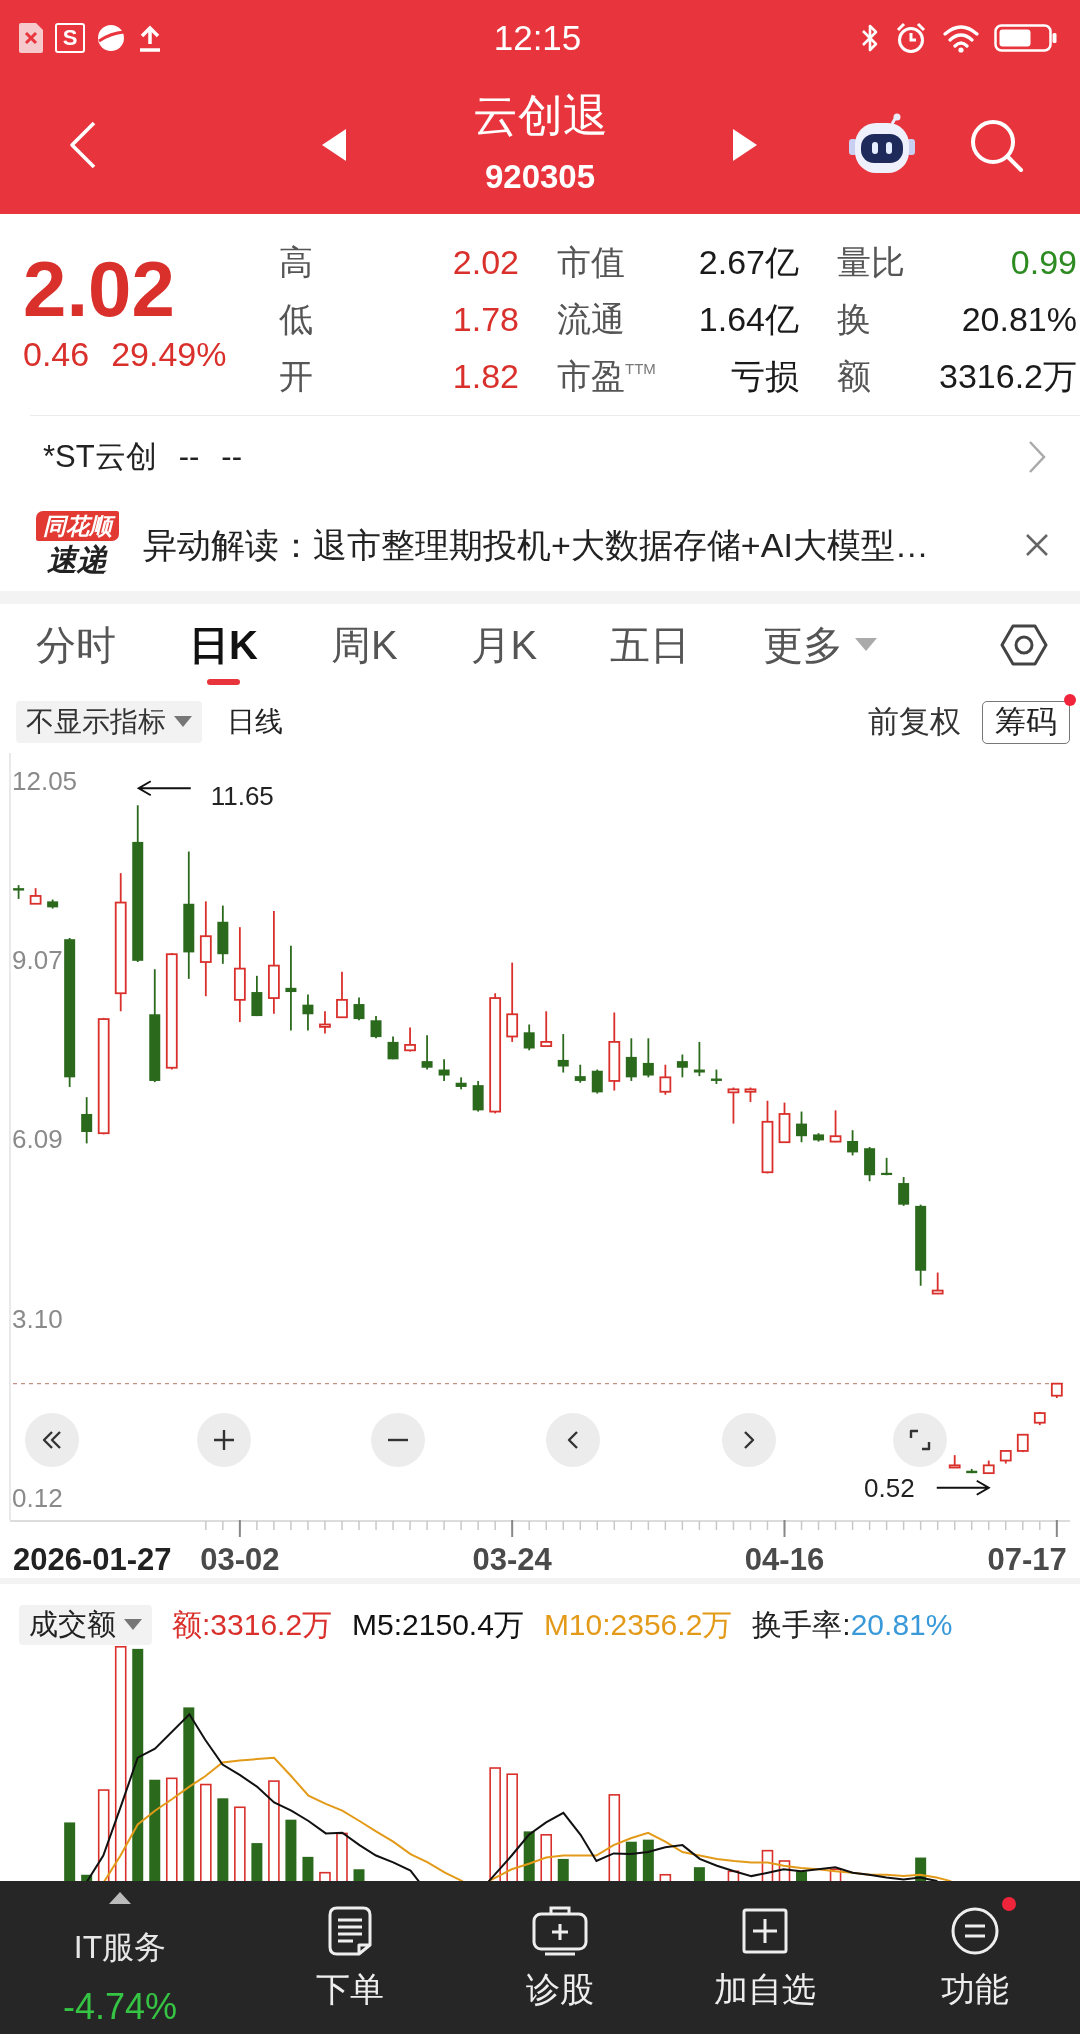 The width and height of the screenshot is (1080, 2034). Describe the element at coordinates (364, 636) in the screenshot. I see `tab: 周K` at that location.